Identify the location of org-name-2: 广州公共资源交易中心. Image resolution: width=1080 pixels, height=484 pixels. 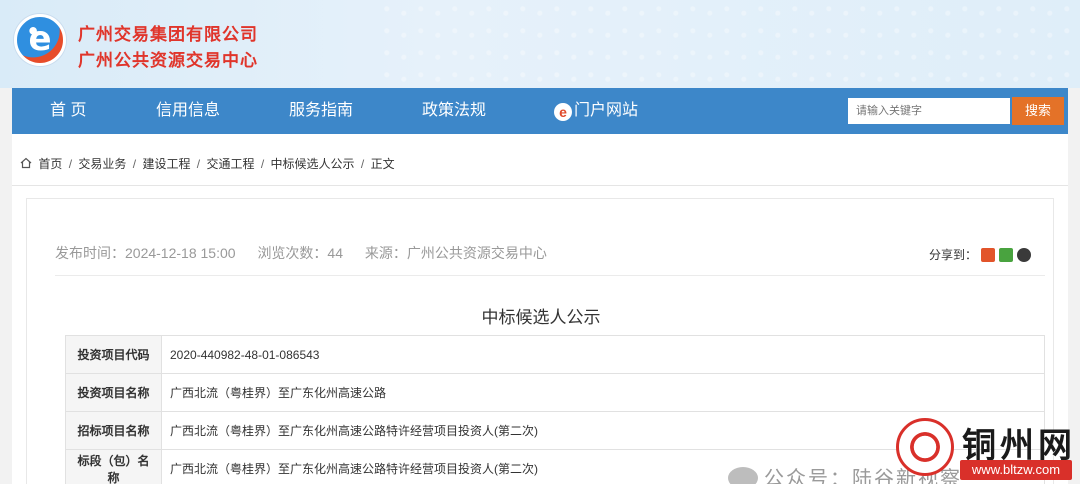
(168, 60).